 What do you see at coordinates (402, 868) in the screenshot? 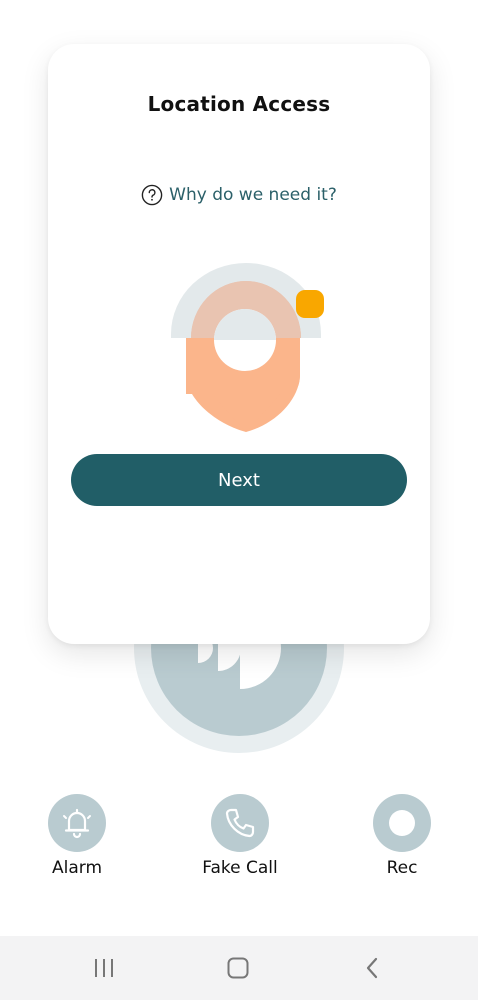
I see `rec-label: Rec` at bounding box center [402, 868].